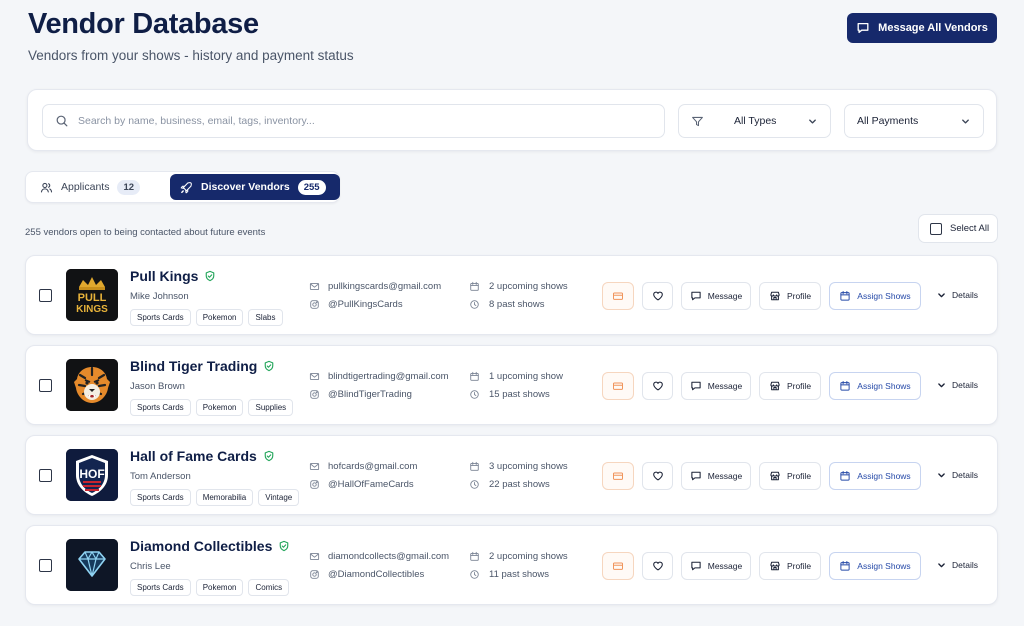 This screenshot has height=626, width=1024. I want to click on discover-count-badge: 255, so click(311, 187).